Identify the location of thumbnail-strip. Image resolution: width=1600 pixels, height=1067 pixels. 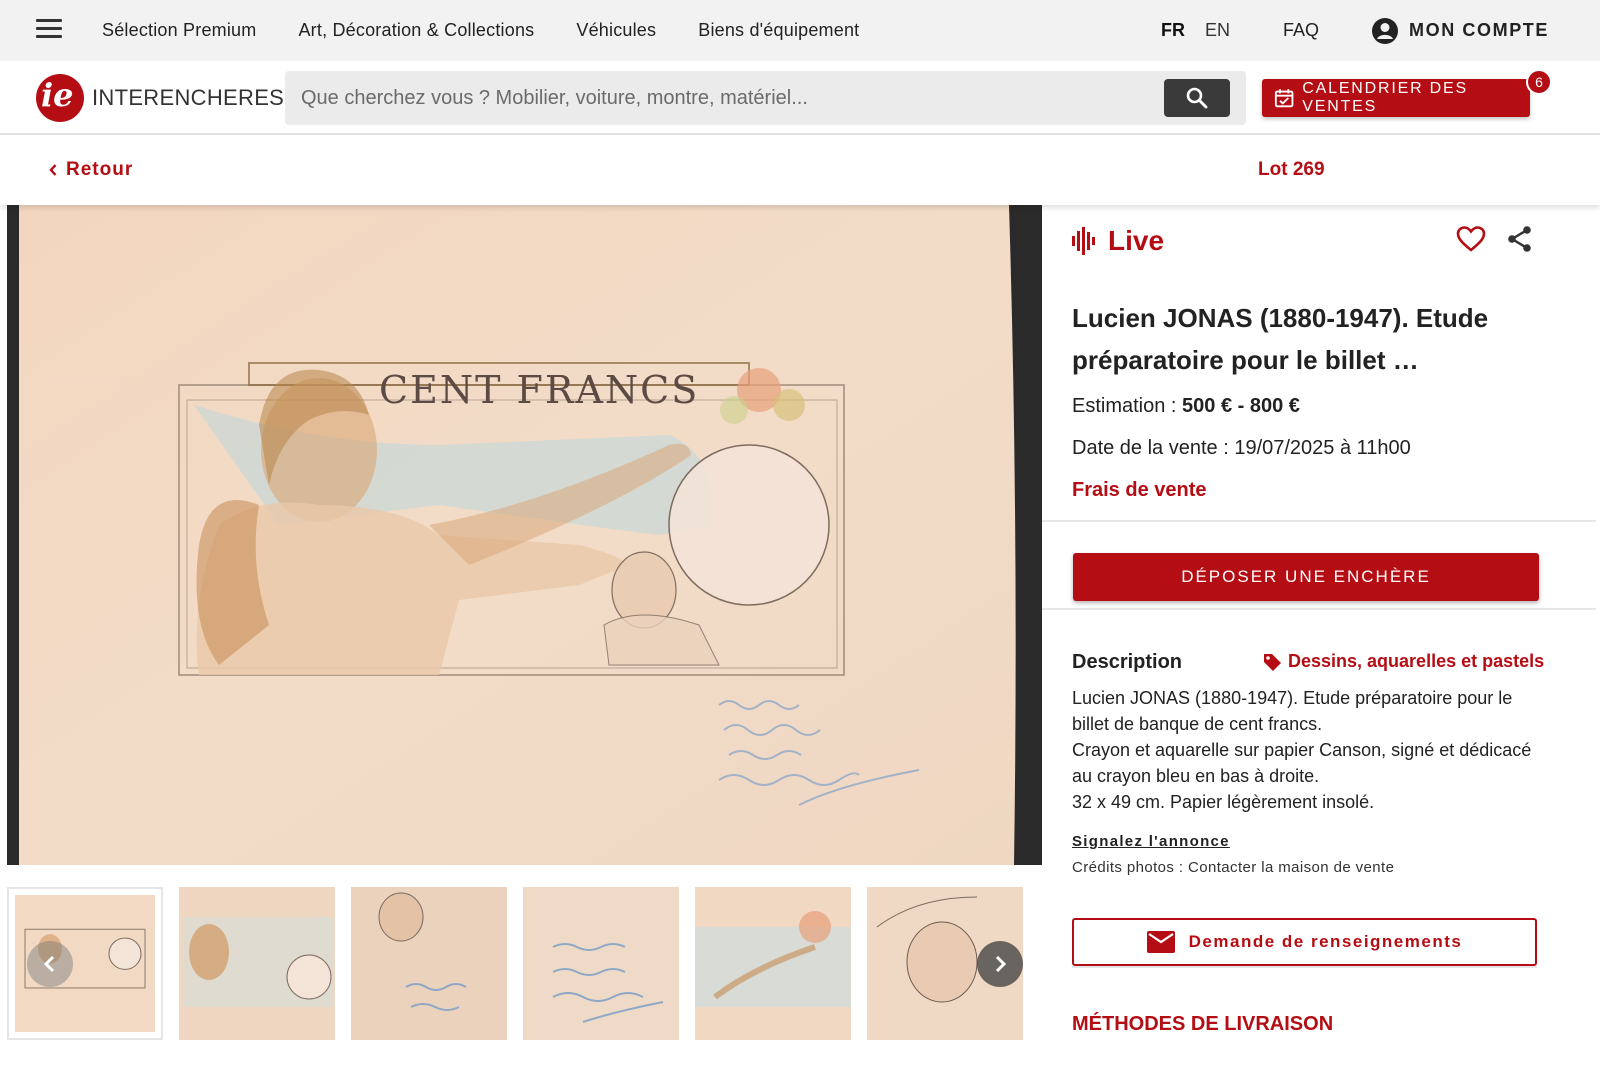
(524, 963).